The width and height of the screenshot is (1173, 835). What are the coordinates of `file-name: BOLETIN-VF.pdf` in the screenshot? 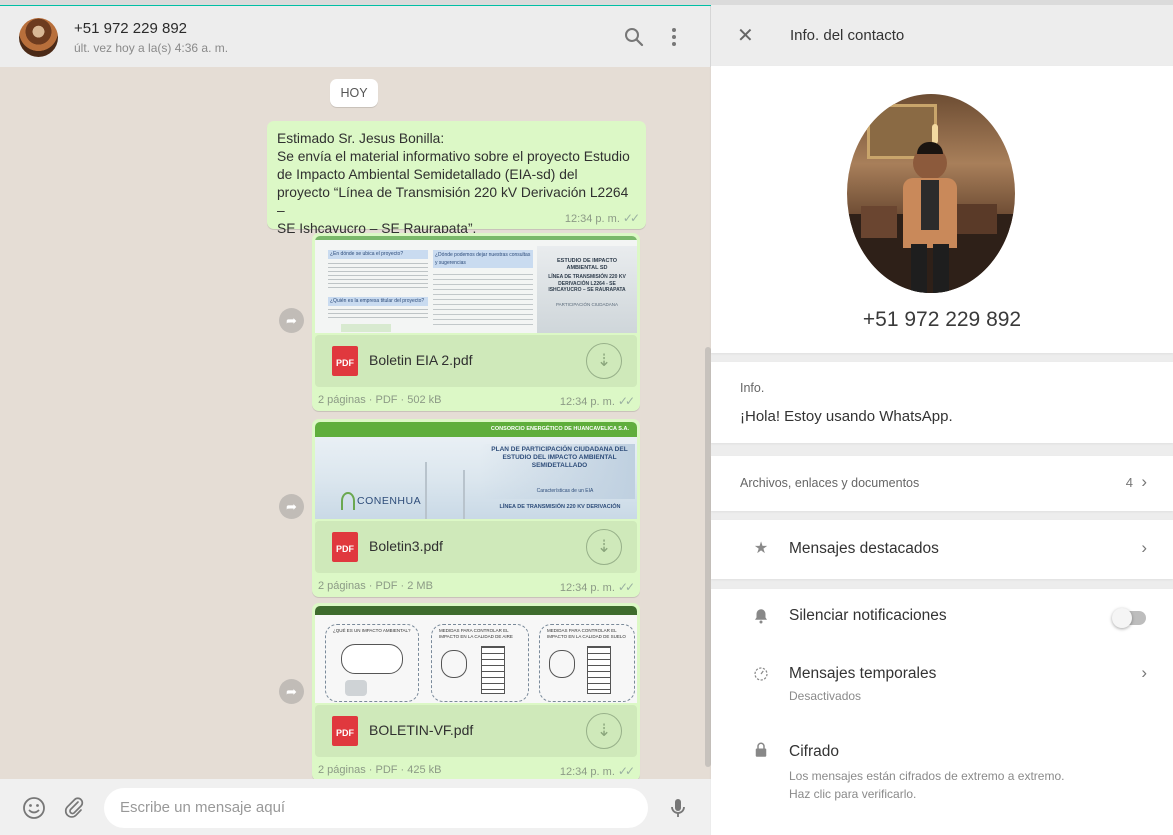 It's located at (421, 730).